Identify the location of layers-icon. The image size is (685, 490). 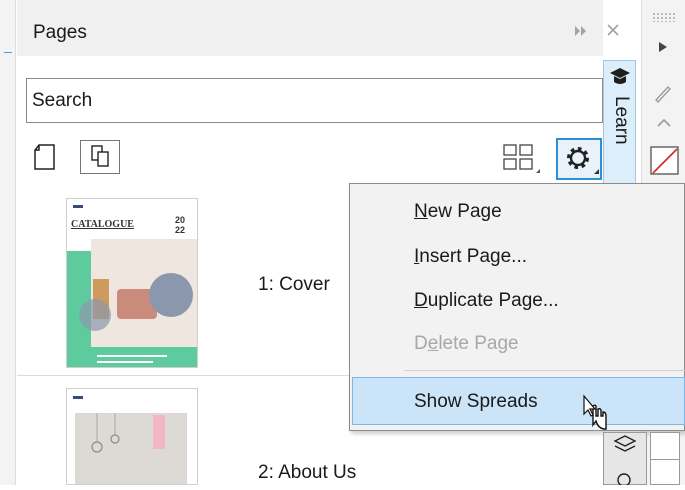
(625, 447).